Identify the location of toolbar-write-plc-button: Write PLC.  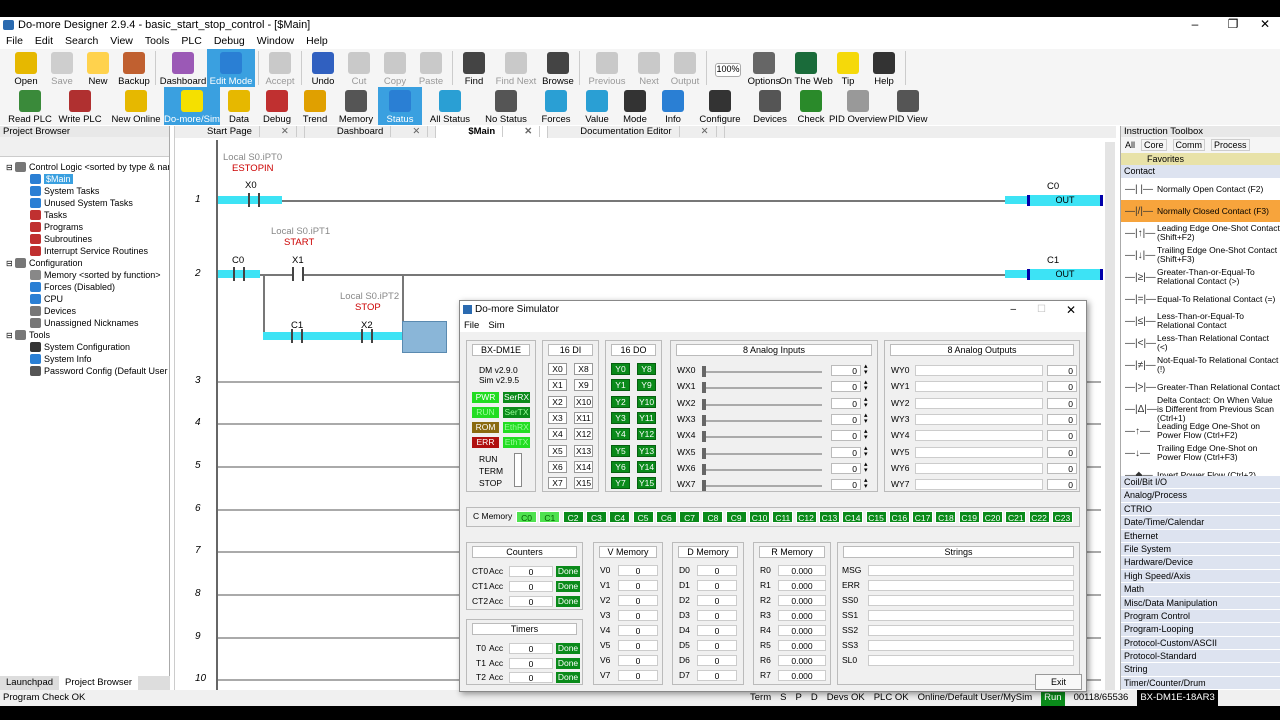
(80, 106).